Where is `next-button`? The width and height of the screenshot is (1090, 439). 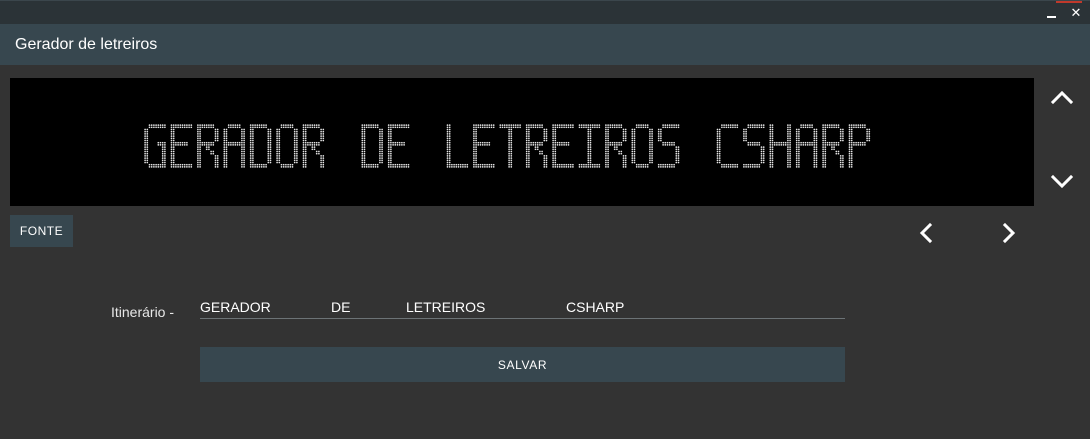 next-button is located at coordinates (1009, 233).